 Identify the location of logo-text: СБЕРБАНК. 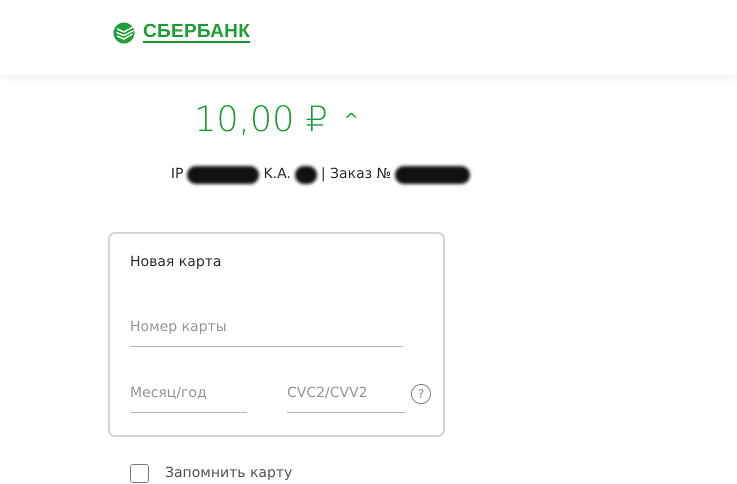
(196, 33).